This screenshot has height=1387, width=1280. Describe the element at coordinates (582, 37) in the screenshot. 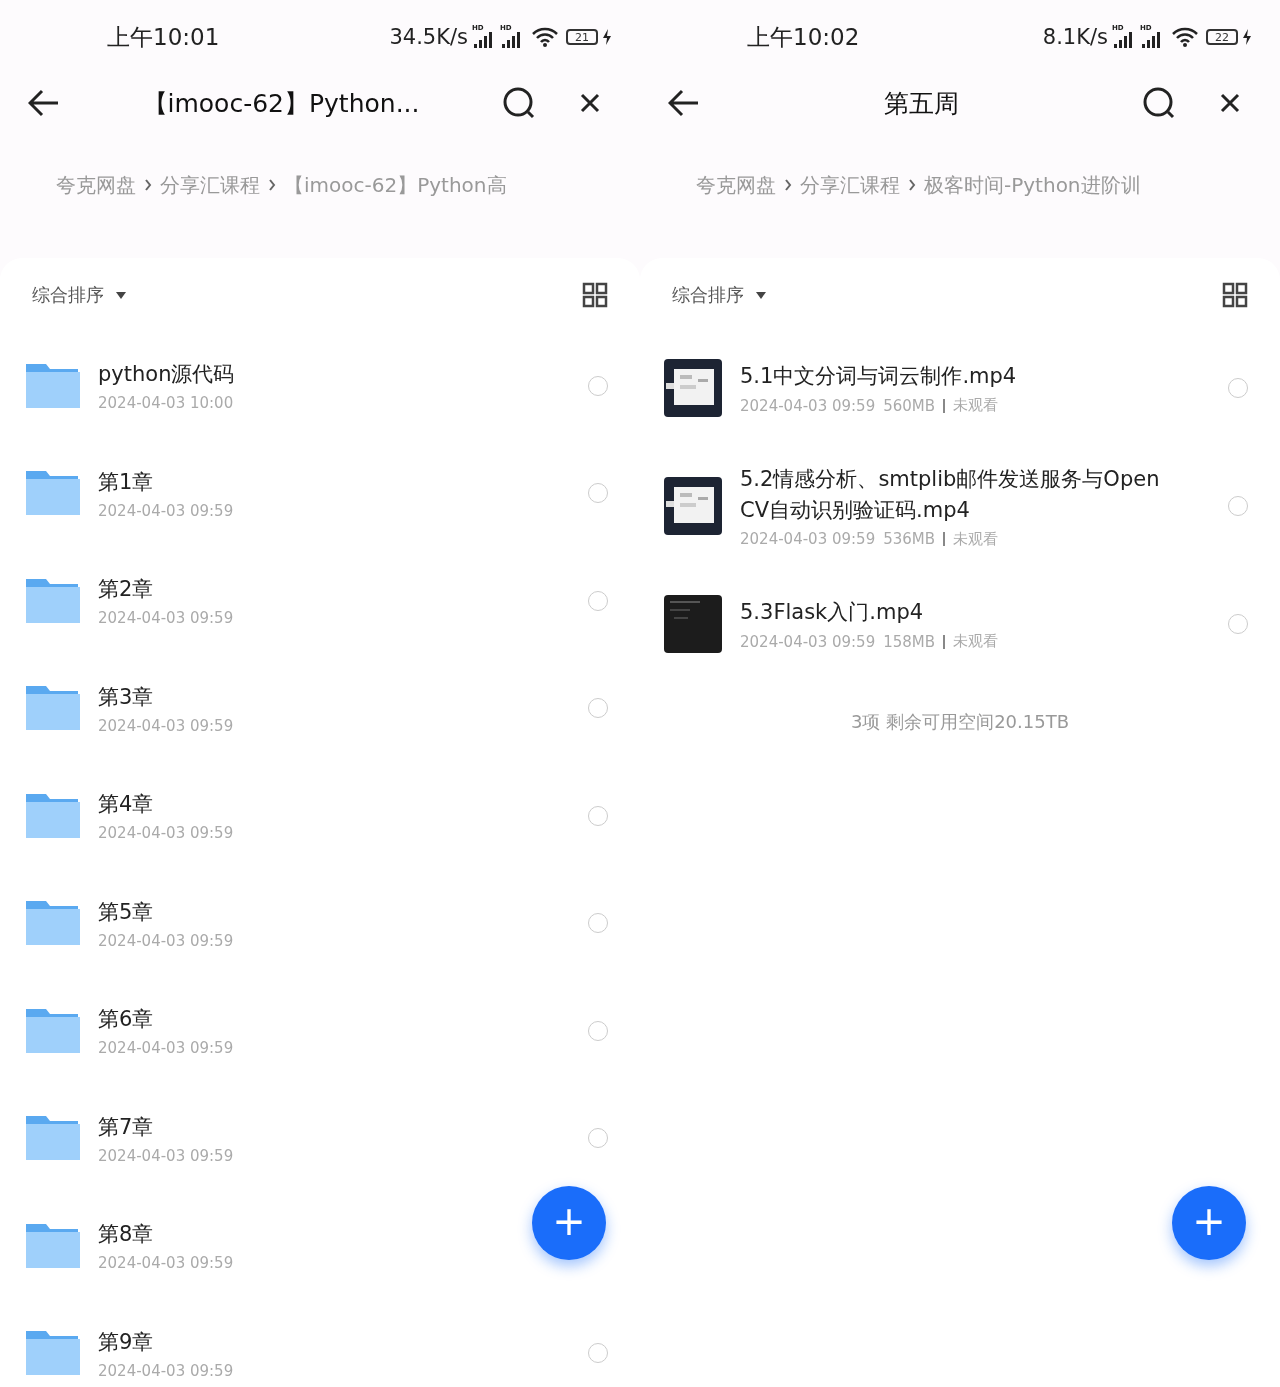

I see `battery-indicator: 21` at that location.